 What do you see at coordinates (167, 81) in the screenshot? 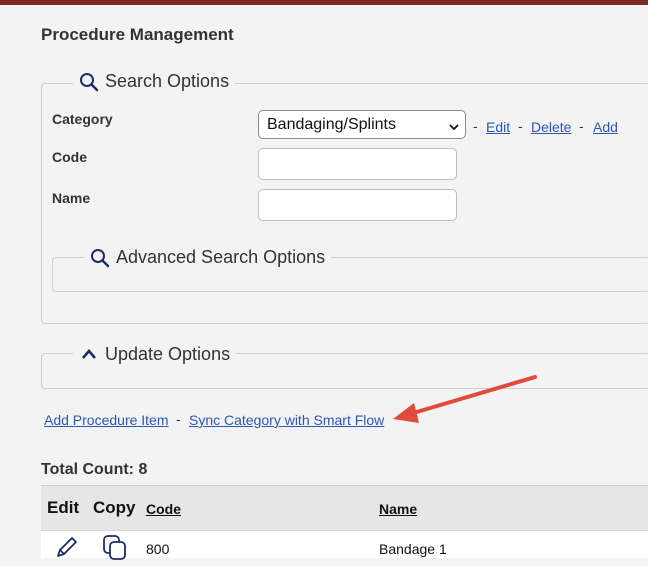
I see `search-options-title: Search Options` at bounding box center [167, 81].